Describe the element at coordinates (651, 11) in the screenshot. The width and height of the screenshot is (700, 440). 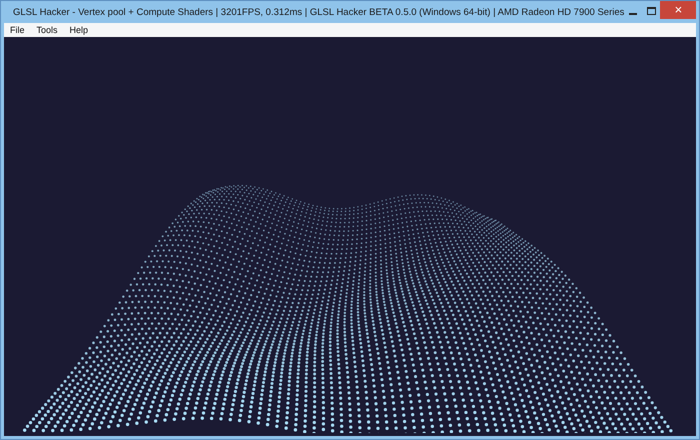
I see `maximize-icon` at that location.